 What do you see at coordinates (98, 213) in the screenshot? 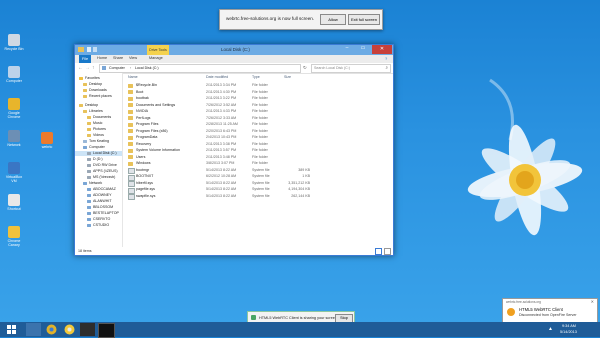
I see `nav-item-bestelaptop: BESTELAPTOP` at bounding box center [98, 213].